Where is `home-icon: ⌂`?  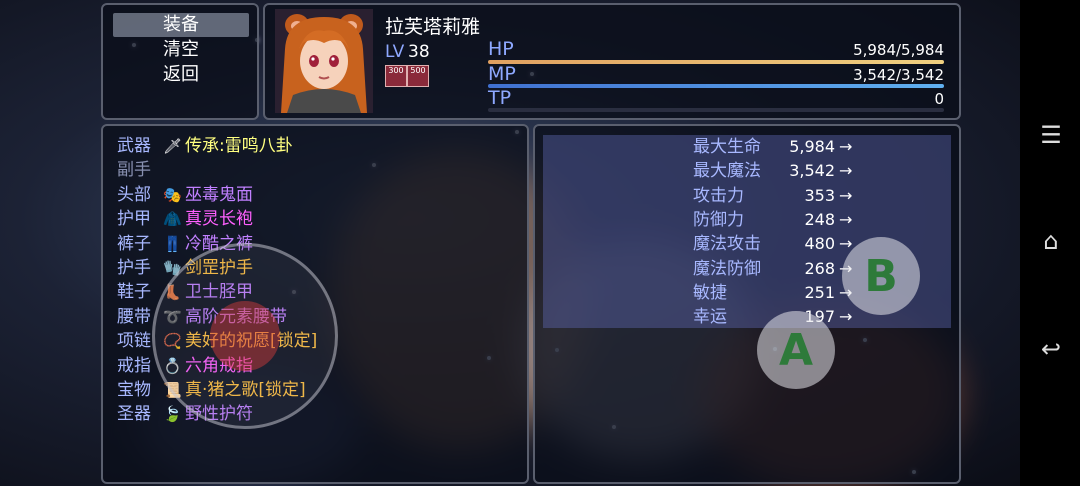
home-icon: ⌂ is located at coordinates (1051, 241).